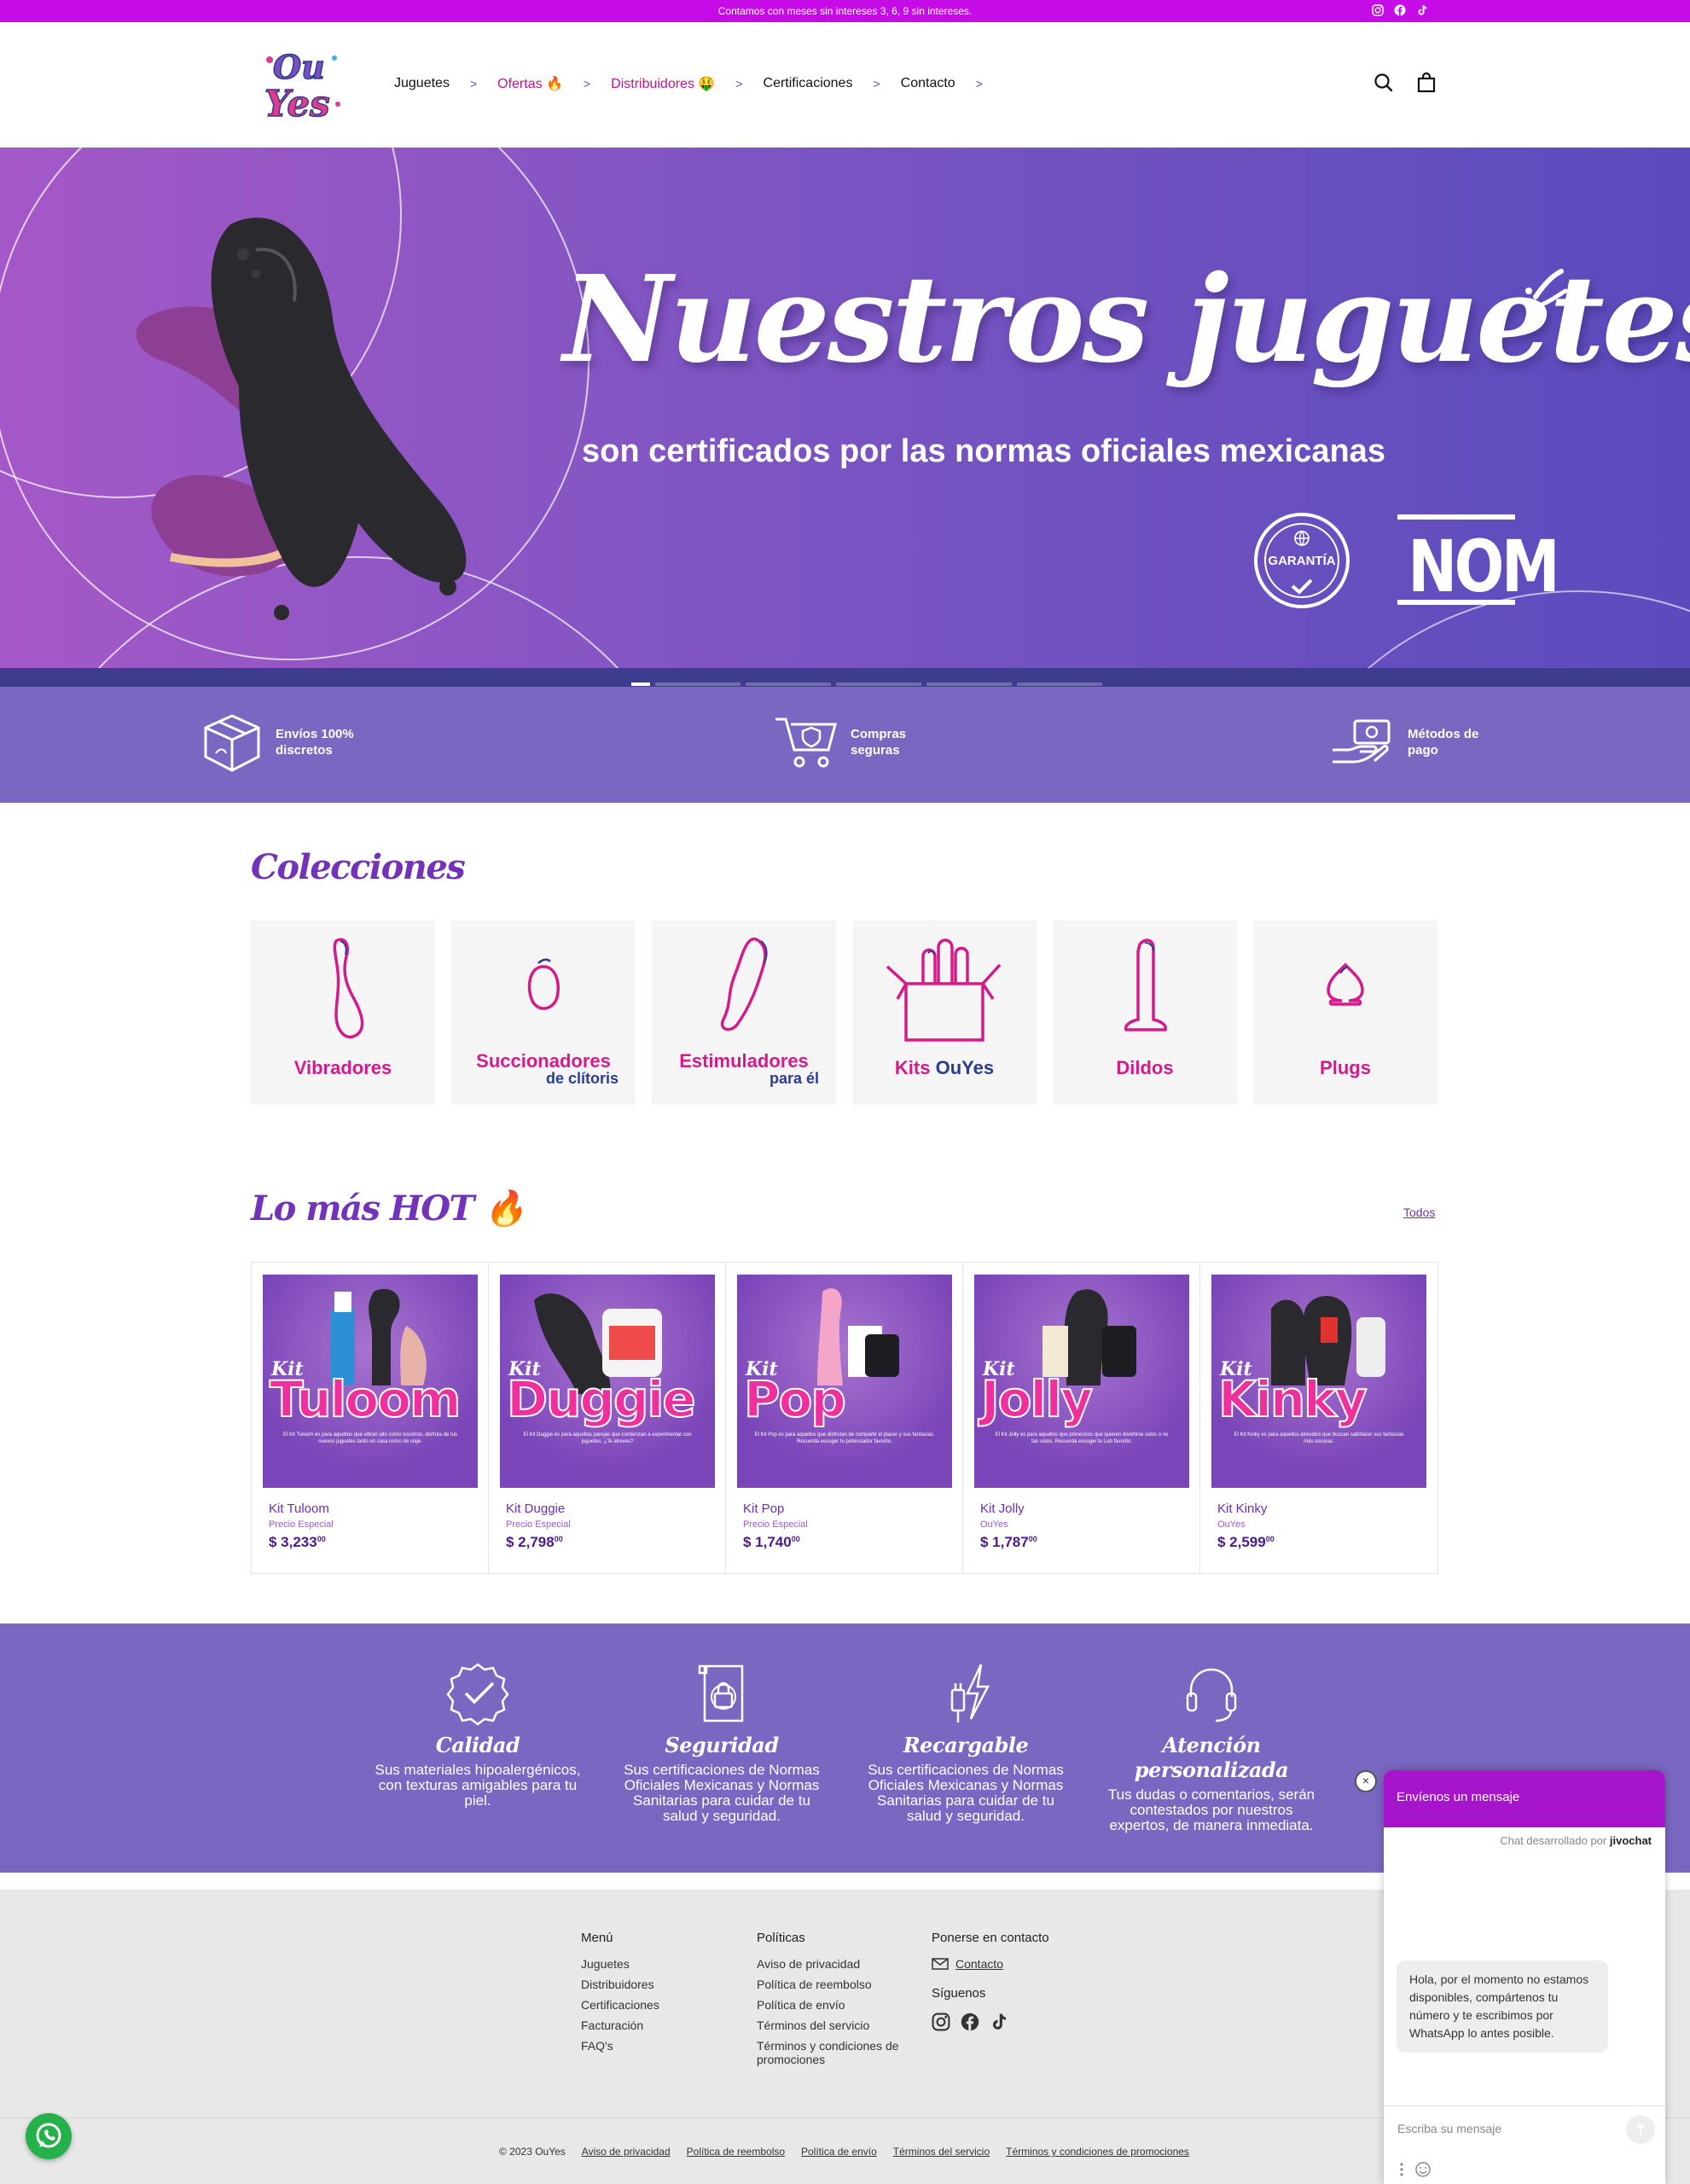  I want to click on bottom-link: Términos del servicio, so click(941, 2152).